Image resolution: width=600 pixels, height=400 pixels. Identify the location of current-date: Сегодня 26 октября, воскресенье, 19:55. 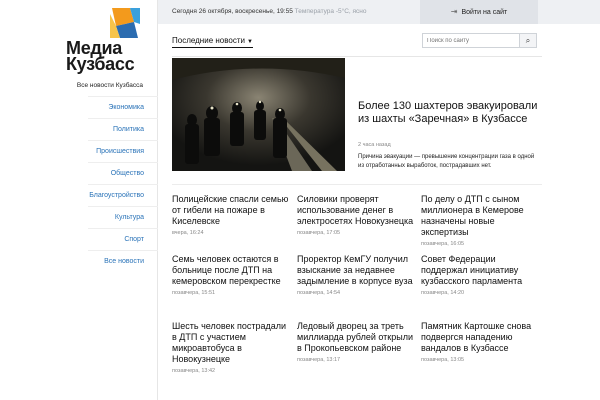
(232, 11).